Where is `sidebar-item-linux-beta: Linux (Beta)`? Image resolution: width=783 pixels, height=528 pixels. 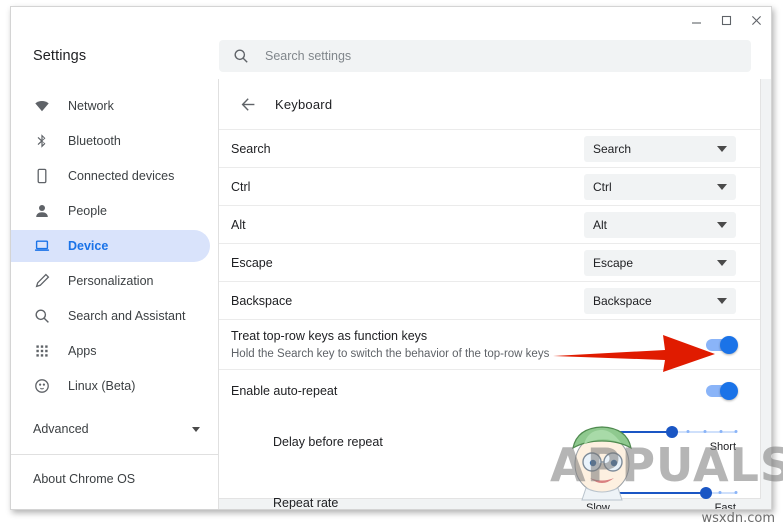 sidebar-item-linux-beta: Linux (Beta) is located at coordinates (110, 386).